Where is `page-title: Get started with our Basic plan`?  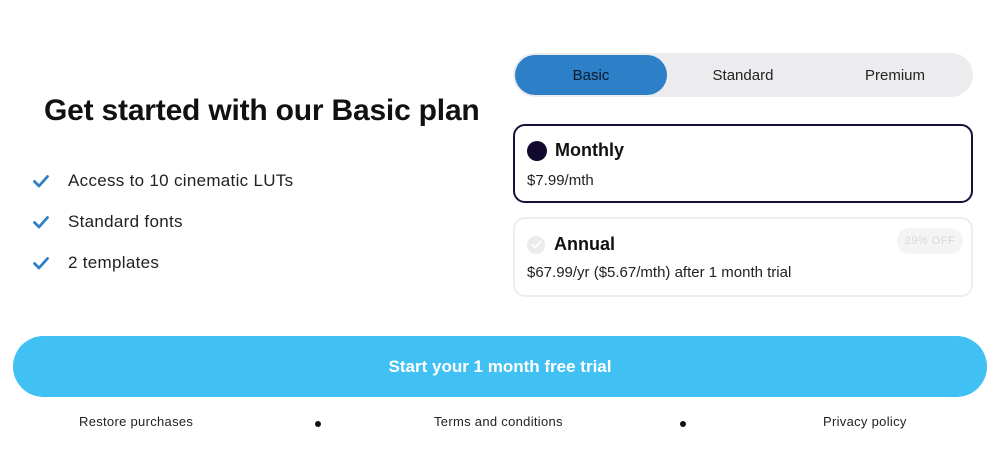 page-title: Get started with our Basic plan is located at coordinates (262, 110).